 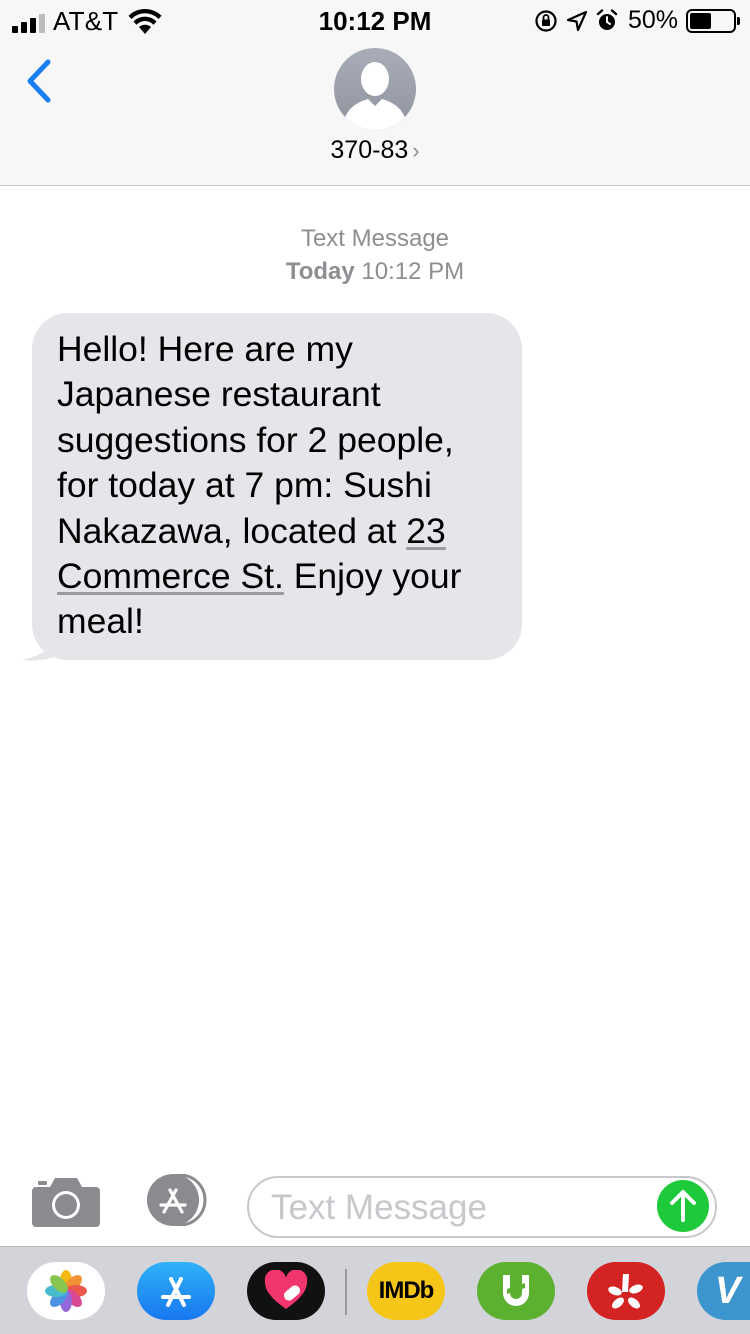 What do you see at coordinates (375, 20) in the screenshot?
I see `status-bar: AT&T 10:12 PM 50%` at bounding box center [375, 20].